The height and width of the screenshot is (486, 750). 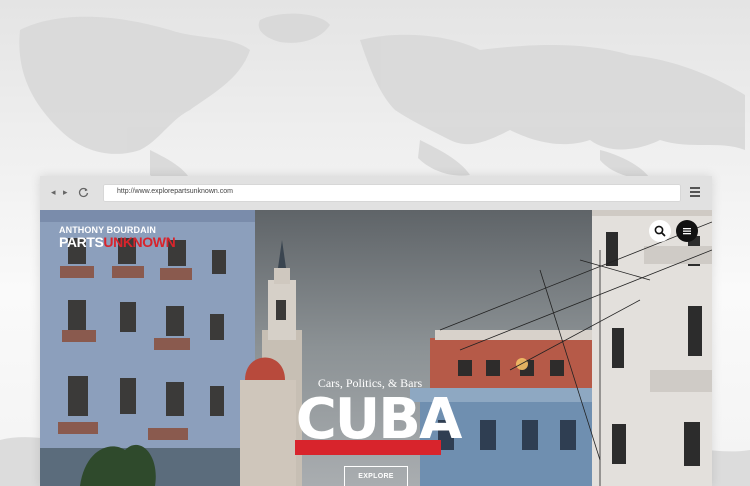 What do you see at coordinates (83, 192) in the screenshot?
I see `reload-icon` at bounding box center [83, 192].